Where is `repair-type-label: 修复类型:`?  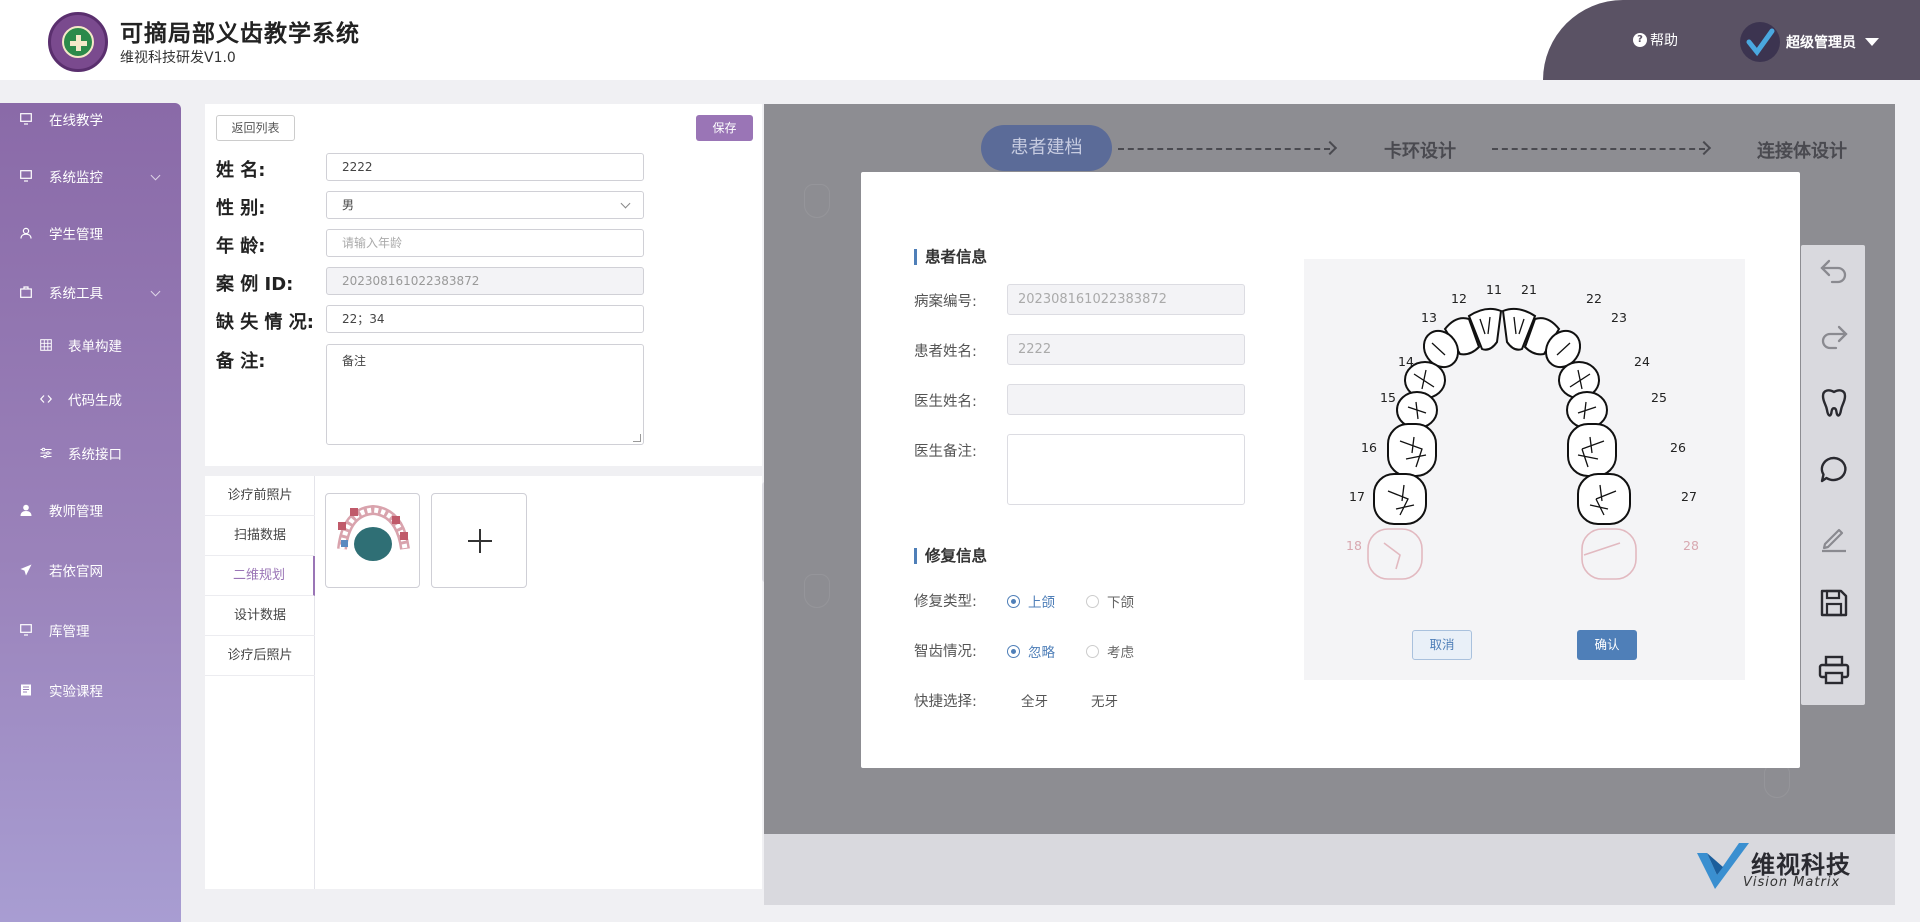
repair-type-label: 修复类型: is located at coordinates (945, 602).